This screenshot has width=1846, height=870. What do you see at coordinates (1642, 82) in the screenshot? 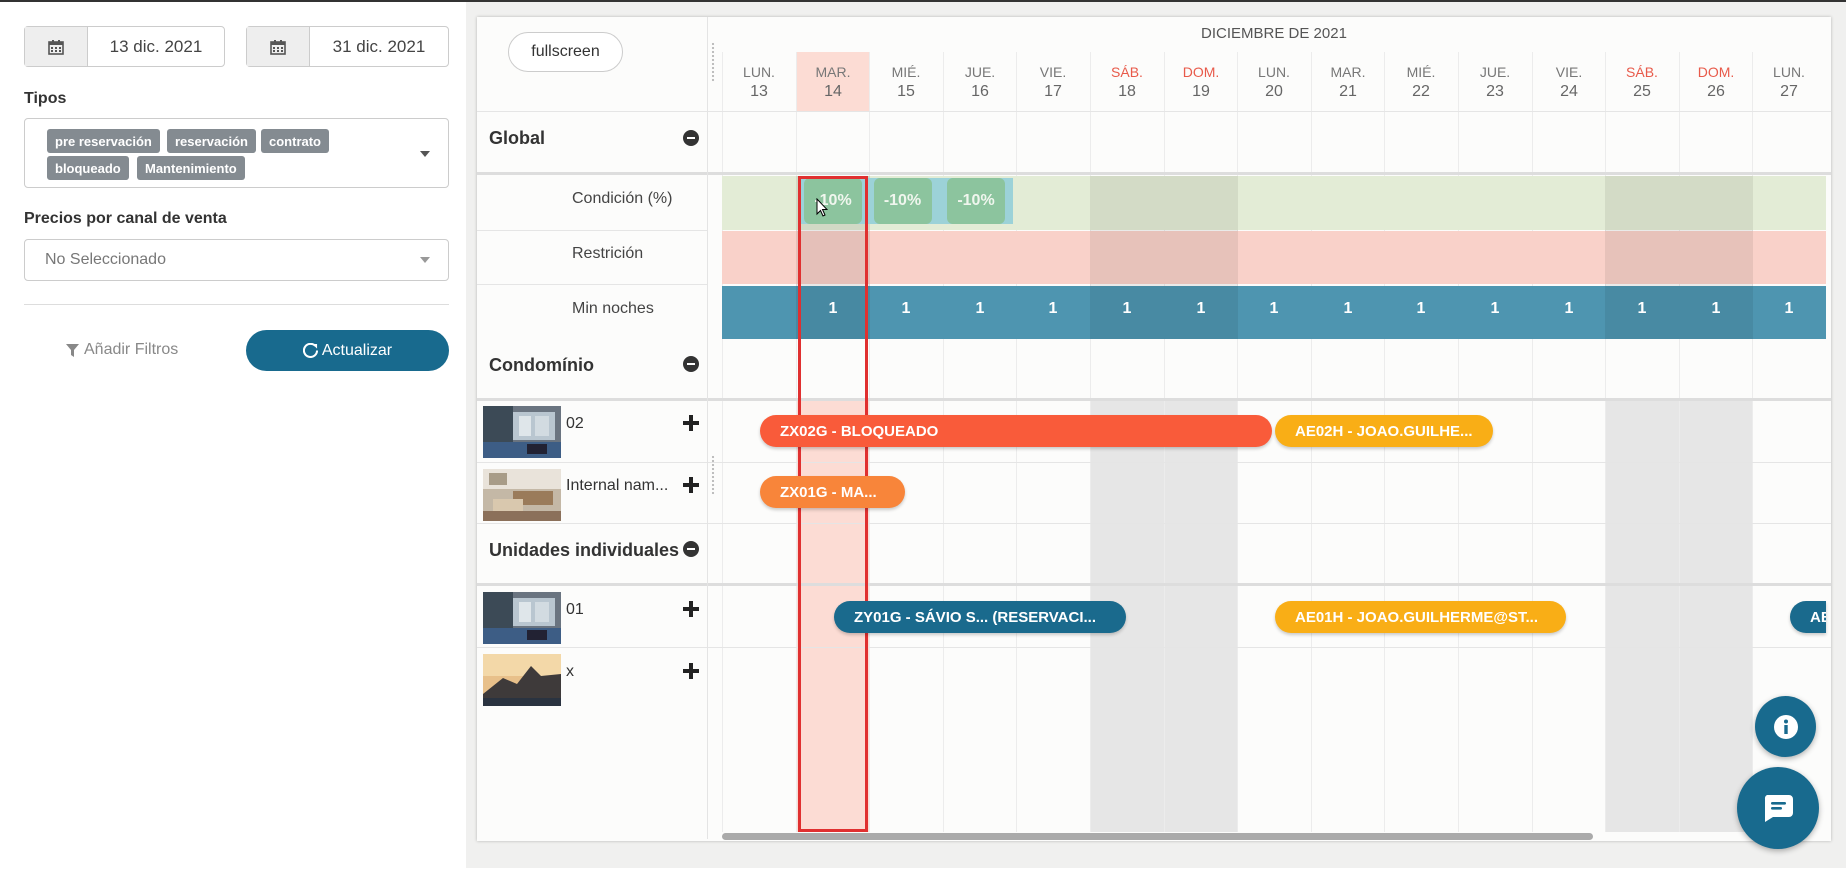
I see `day-header: SÁB. 25` at bounding box center [1642, 82].